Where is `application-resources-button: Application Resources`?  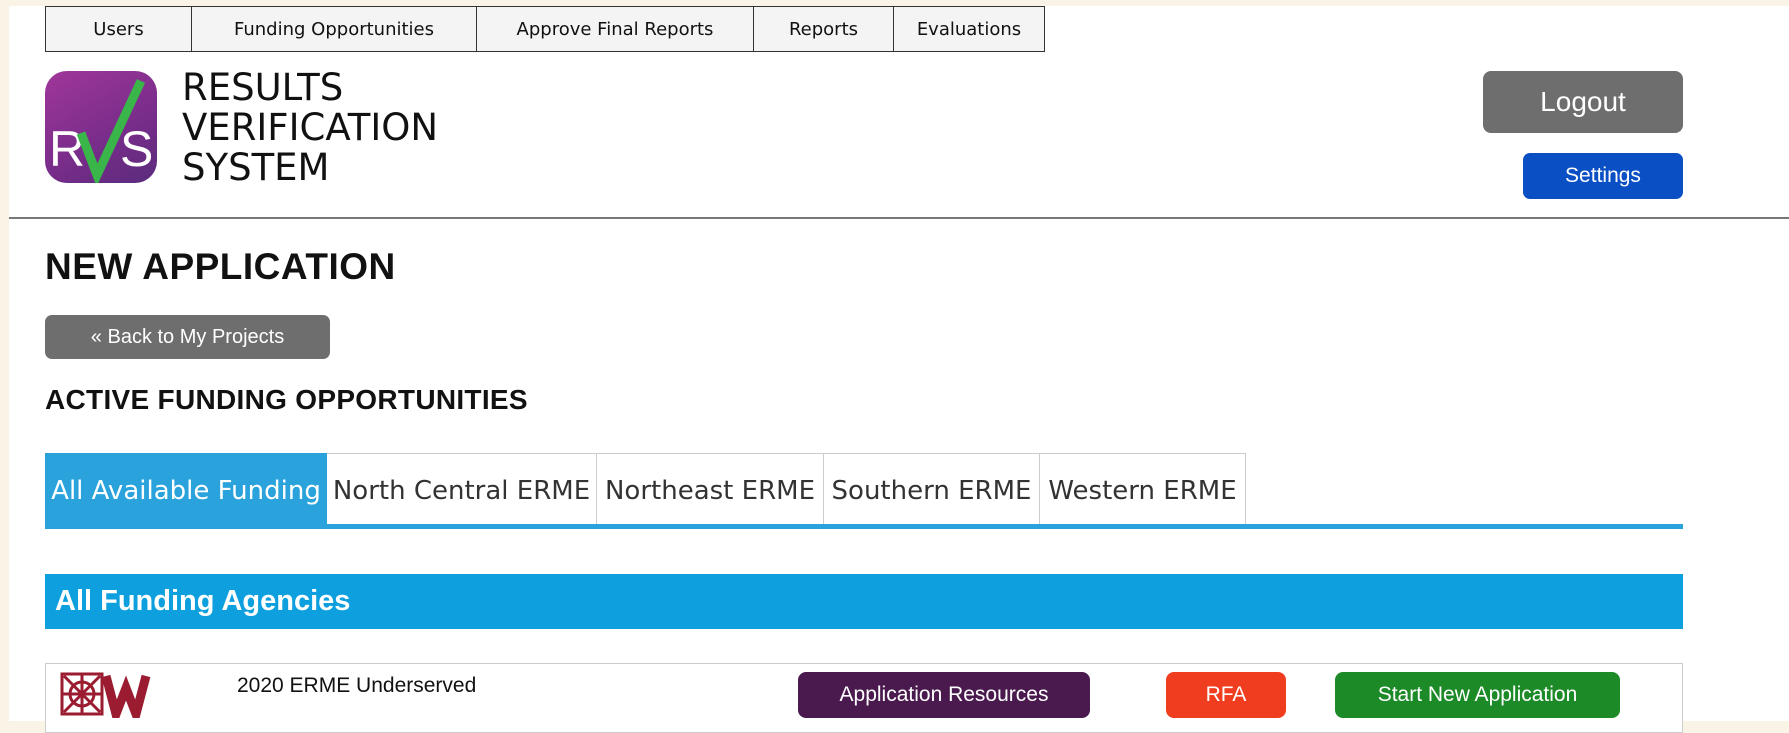
application-resources-button: Application Resources is located at coordinates (944, 695).